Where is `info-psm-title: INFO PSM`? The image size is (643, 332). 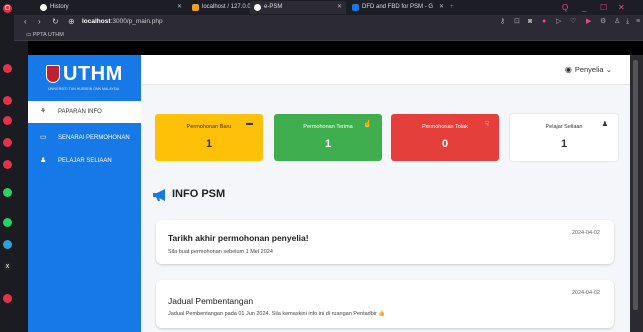 info-psm-title: INFO PSM is located at coordinates (199, 194).